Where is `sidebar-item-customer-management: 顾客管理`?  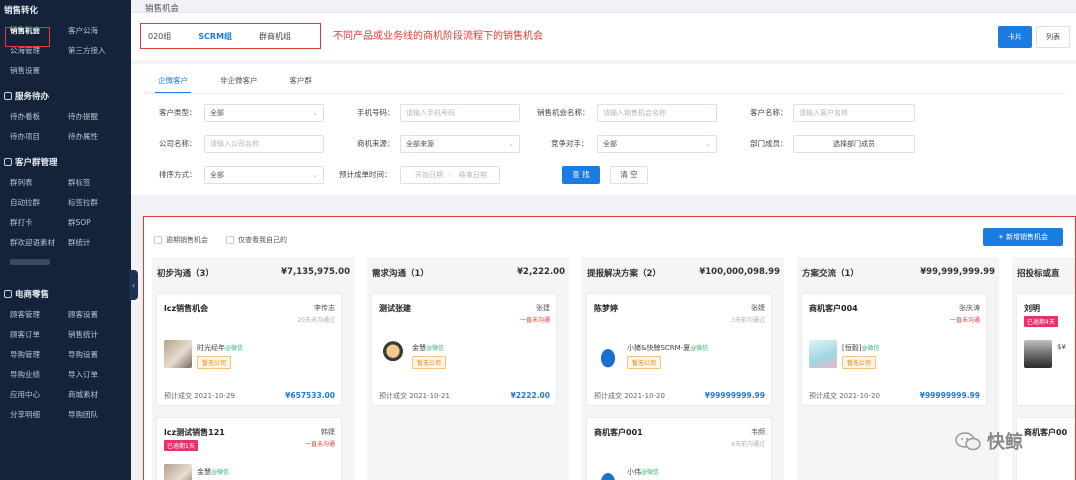
sidebar-item-customer-management: 顾客管理 is located at coordinates (29, 314).